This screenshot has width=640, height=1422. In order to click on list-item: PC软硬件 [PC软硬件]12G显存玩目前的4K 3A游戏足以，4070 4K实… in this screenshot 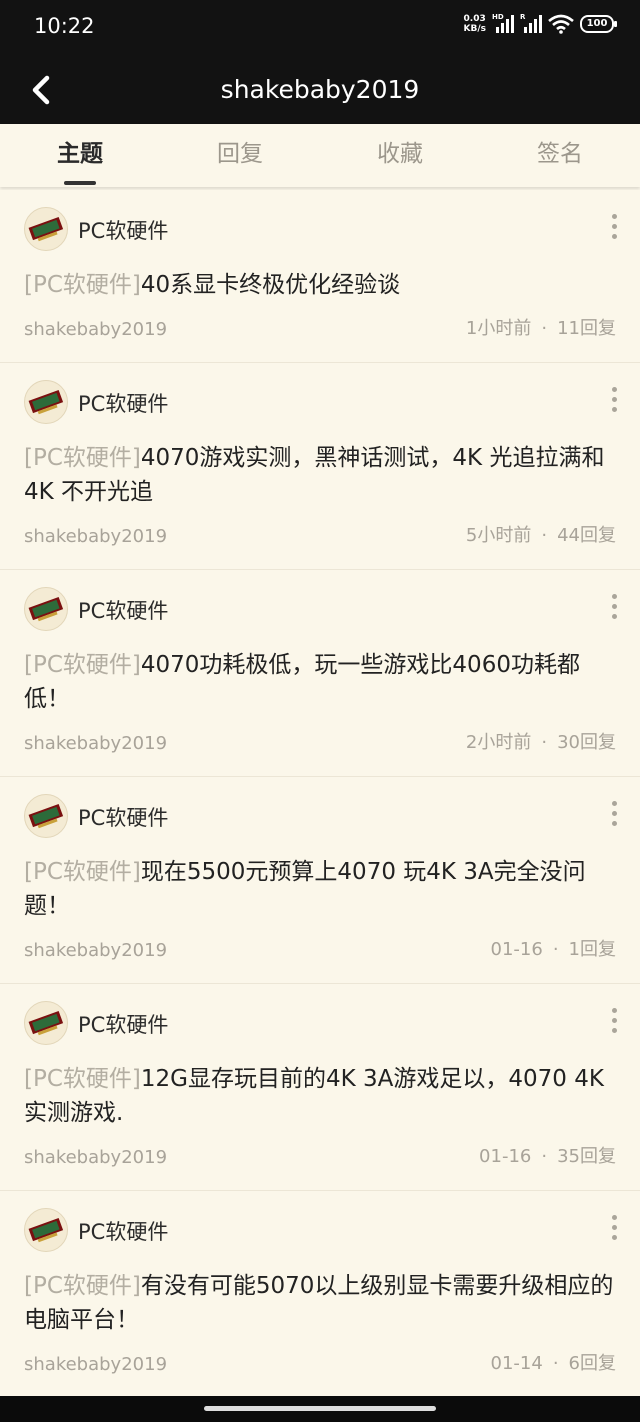, I will do `click(320, 1087)`.